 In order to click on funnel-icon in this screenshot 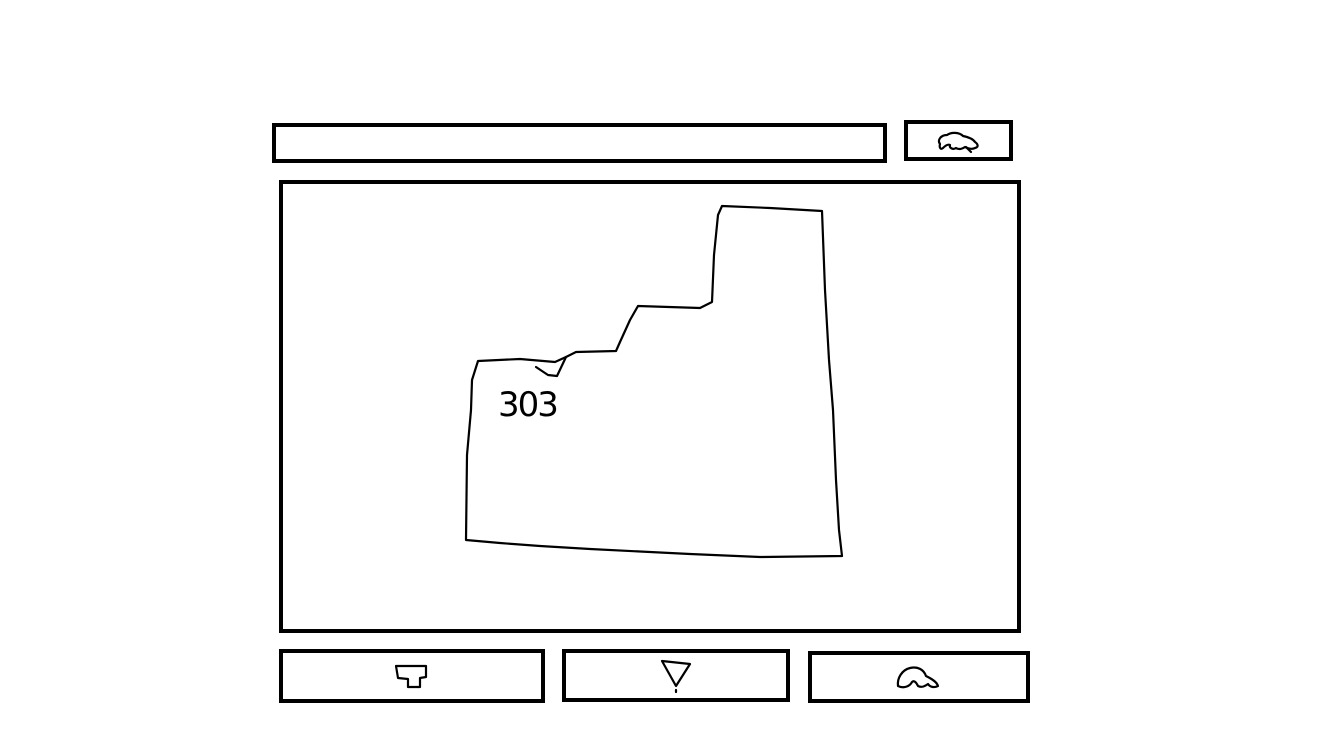, I will do `click(676, 676)`.